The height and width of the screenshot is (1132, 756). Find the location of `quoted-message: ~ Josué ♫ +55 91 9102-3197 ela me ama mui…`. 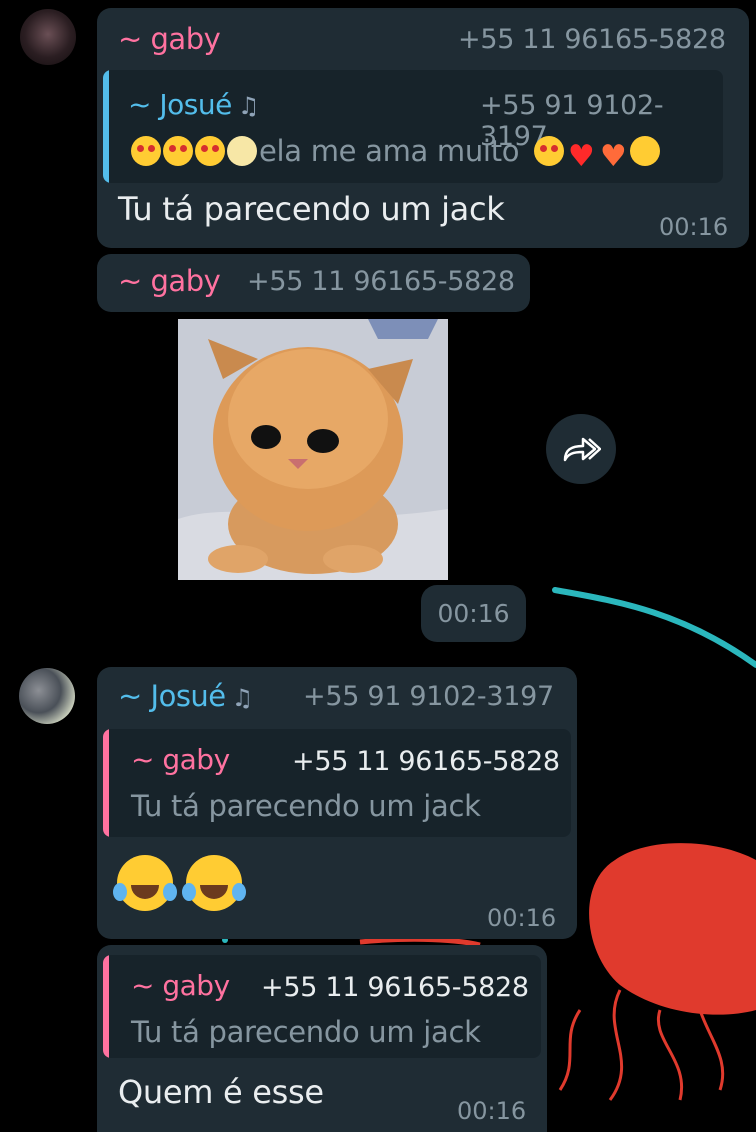

quoted-message: ~ Josué ♫ +55 91 9102-3197 ela me ama mui… is located at coordinates (413, 126).